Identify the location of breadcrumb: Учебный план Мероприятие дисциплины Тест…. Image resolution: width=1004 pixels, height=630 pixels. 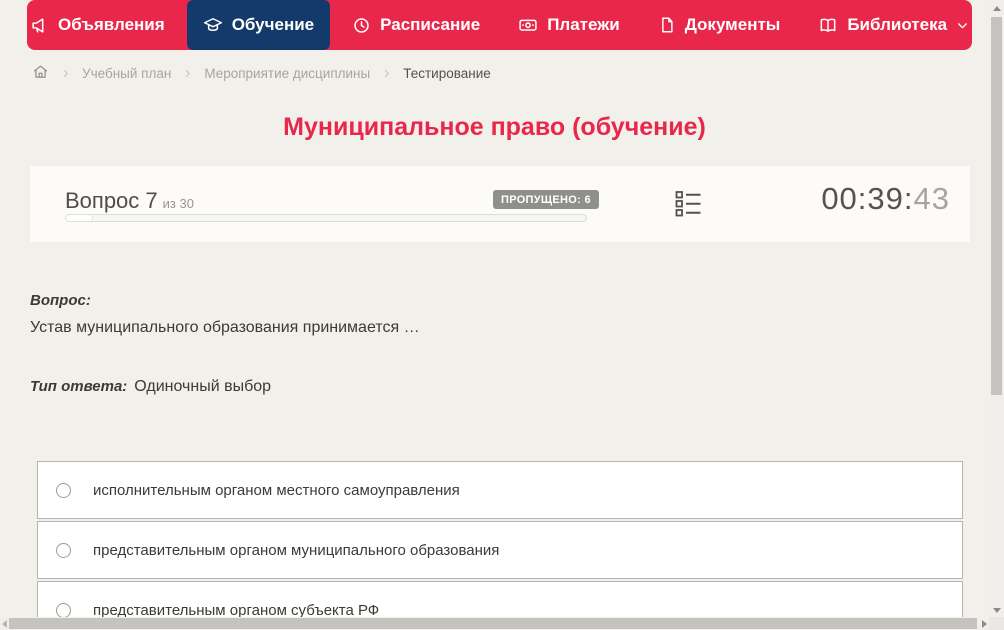
(261, 73).